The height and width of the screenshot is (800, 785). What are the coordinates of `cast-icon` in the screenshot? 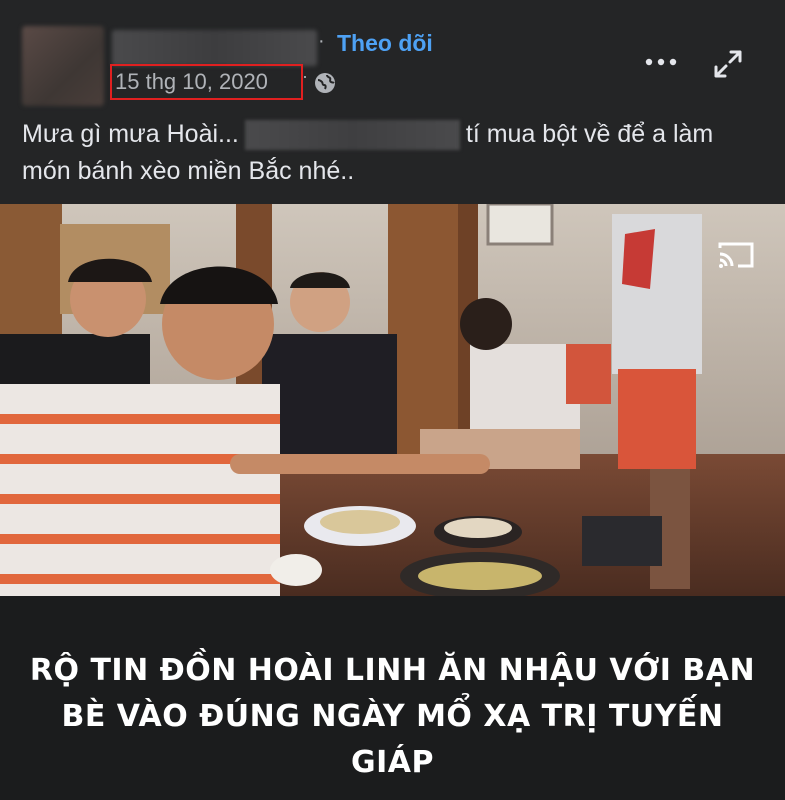 It's located at (736, 254).